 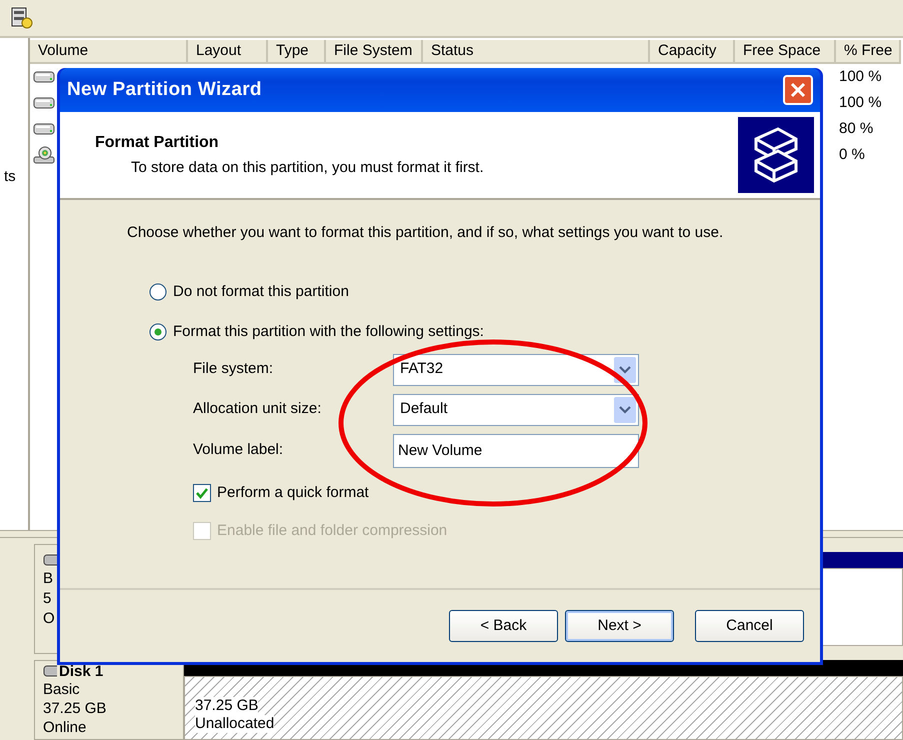 What do you see at coordinates (516, 410) in the screenshot?
I see `dropdown: Default` at bounding box center [516, 410].